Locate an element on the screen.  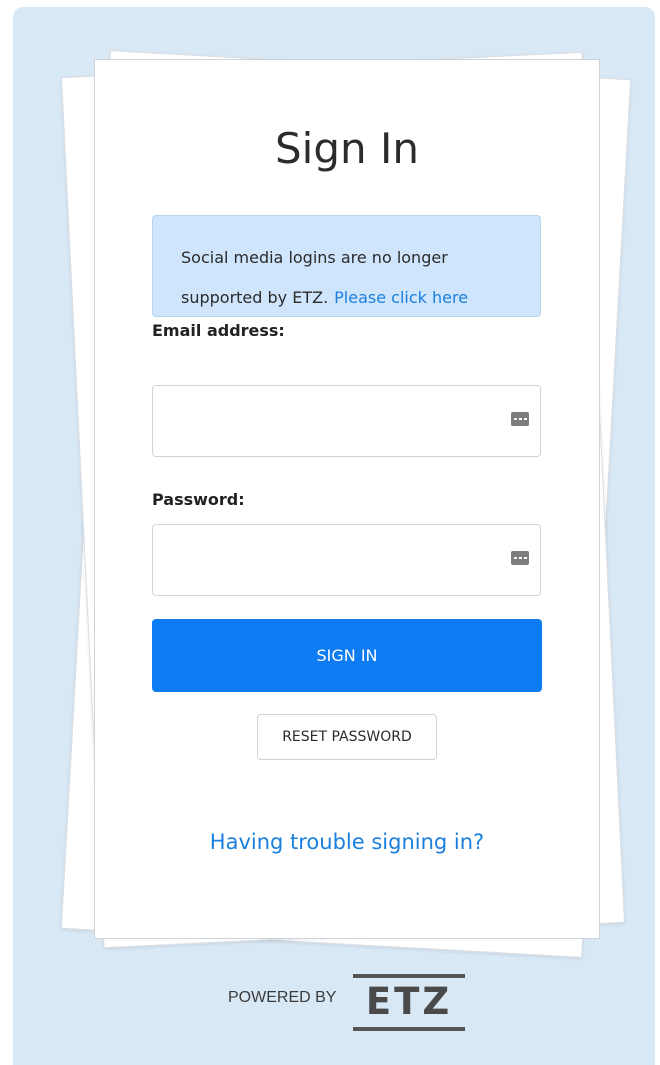
email-field-wrapper is located at coordinates (346, 421).